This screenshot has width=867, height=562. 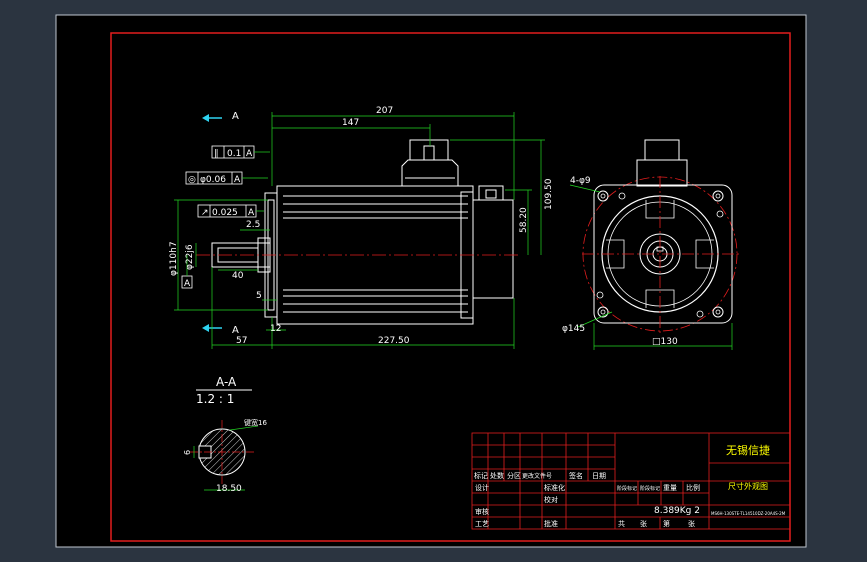 What do you see at coordinates (205, 213) in the screenshot?
I see `runout-symbol-icon: ↗` at bounding box center [205, 213].